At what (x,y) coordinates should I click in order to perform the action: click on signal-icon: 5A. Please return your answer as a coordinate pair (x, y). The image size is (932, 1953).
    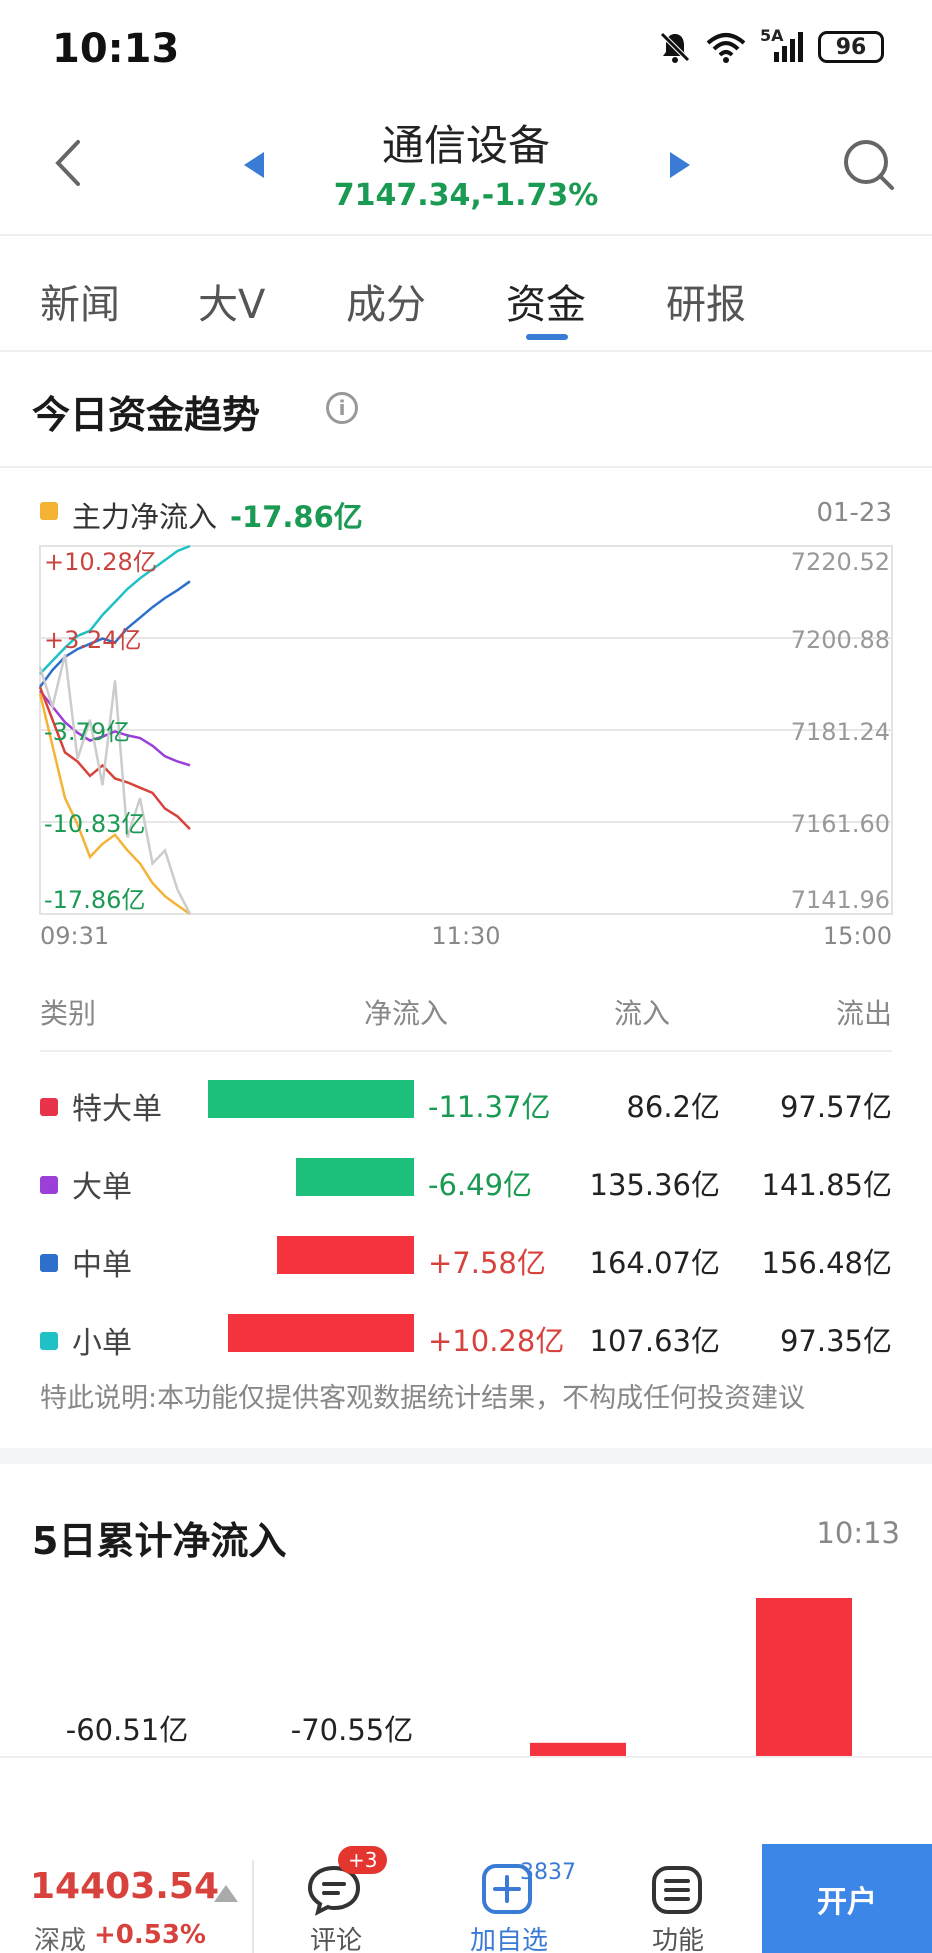
    Looking at the image, I should click on (782, 45).